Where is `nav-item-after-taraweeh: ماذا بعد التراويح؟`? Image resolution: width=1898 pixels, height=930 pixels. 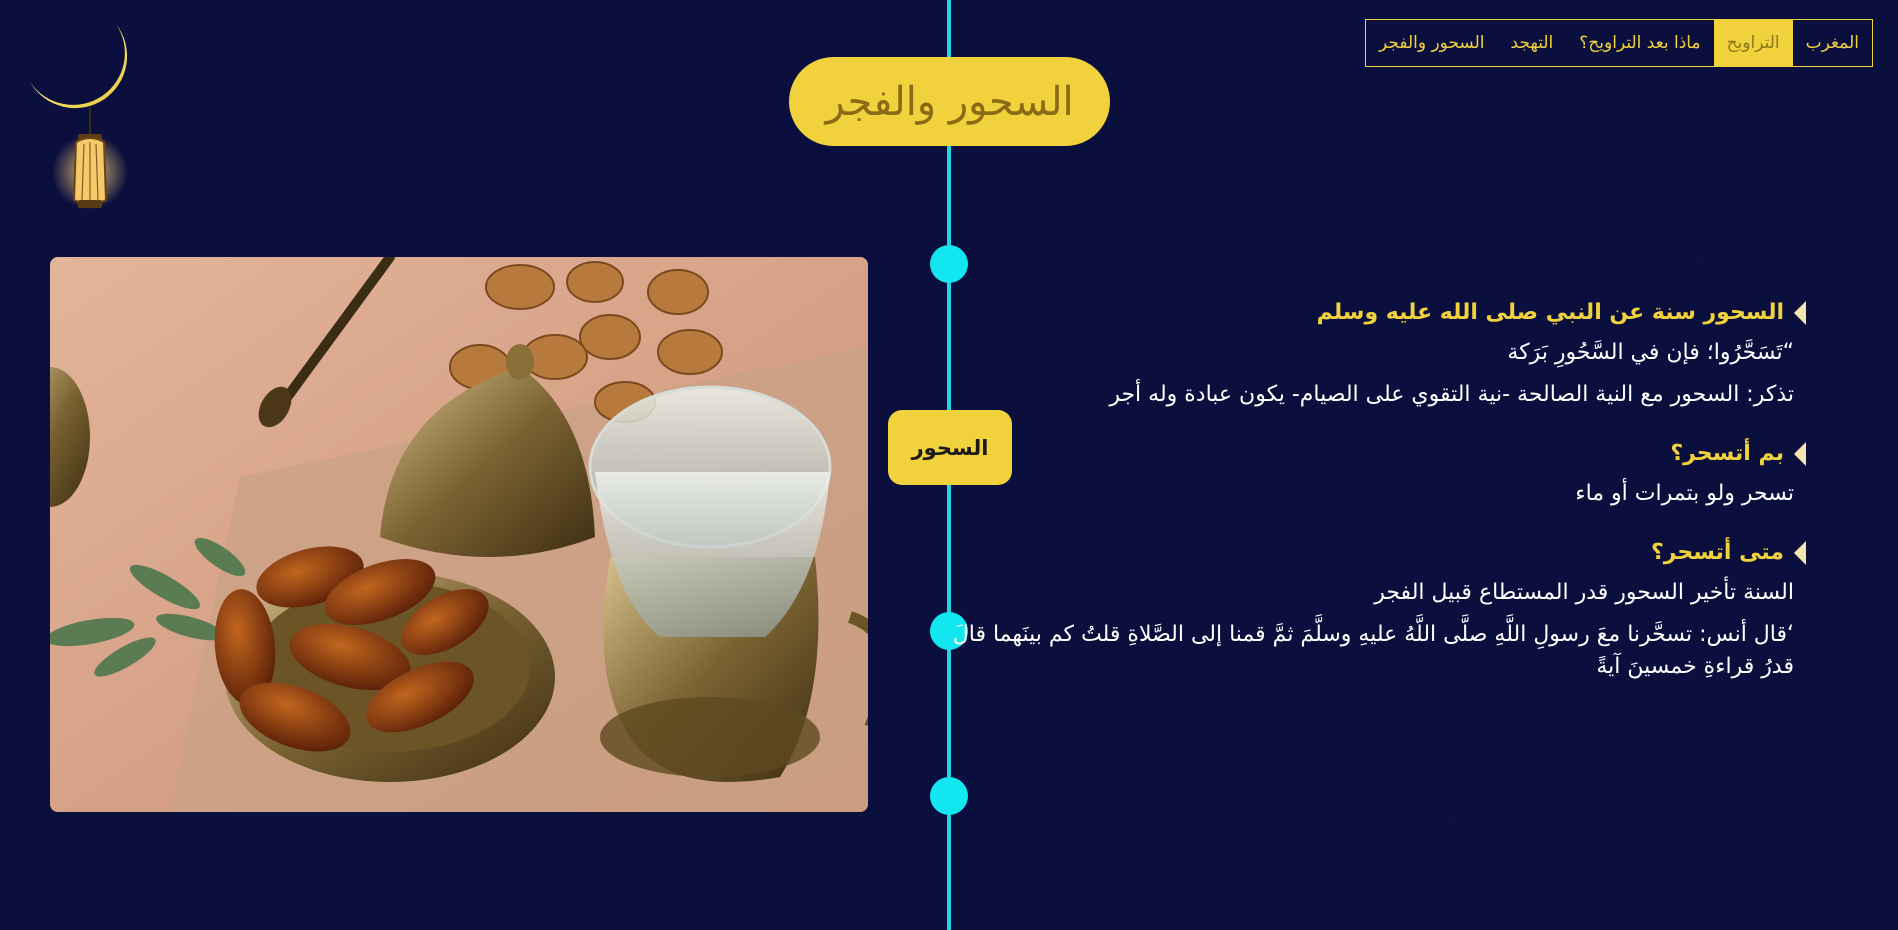
nav-item-after-taraweeh: ماذا بعد التراويح؟ is located at coordinates (1639, 43).